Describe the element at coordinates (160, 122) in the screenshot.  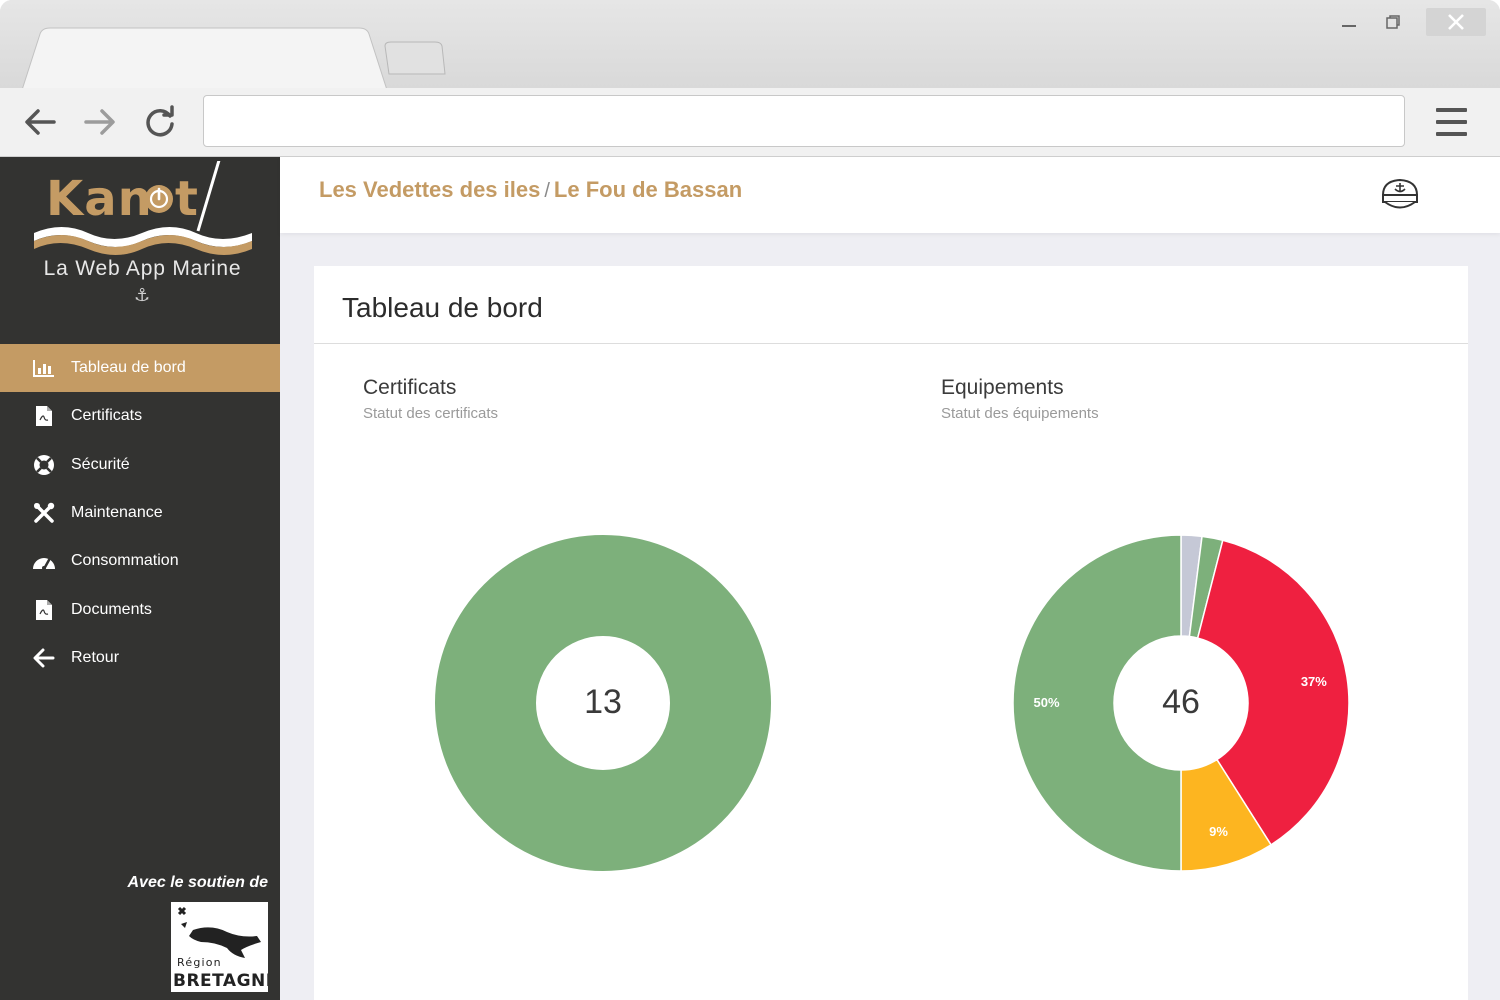
I see `reload-icon` at that location.